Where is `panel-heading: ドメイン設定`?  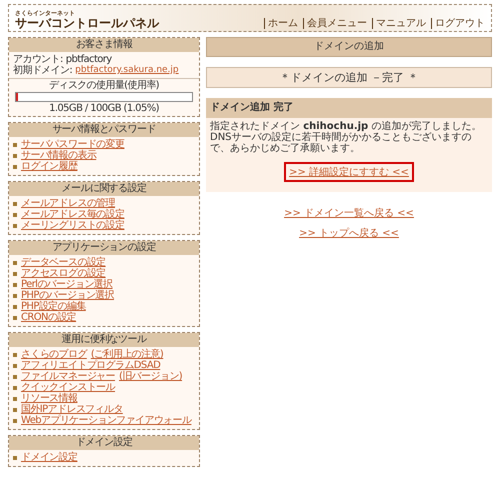
panel-heading: ドメイン設定 is located at coordinates (104, 443).